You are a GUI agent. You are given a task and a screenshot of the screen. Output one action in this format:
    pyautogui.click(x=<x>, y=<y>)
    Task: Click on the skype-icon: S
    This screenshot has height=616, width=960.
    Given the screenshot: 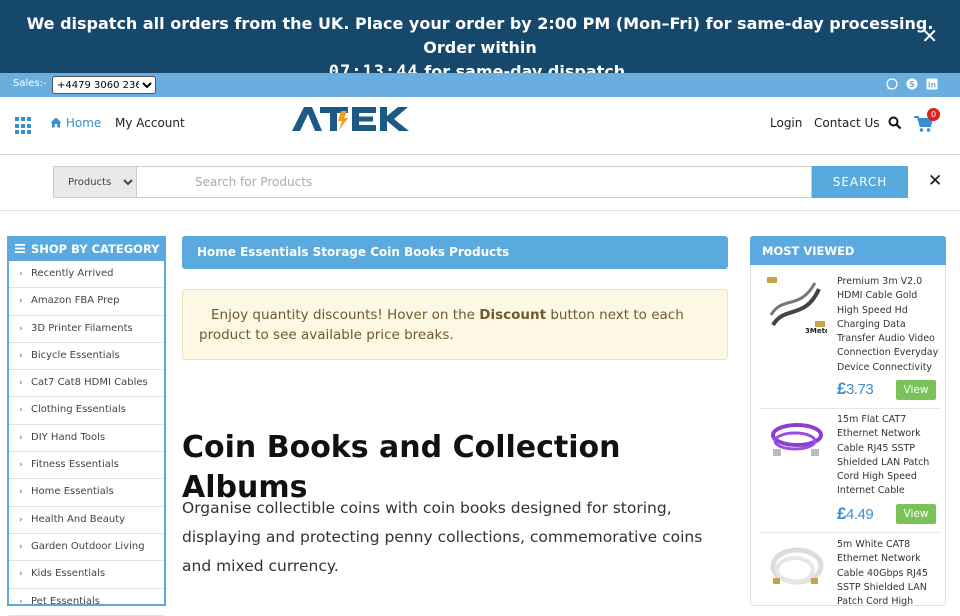 What is the action you would take?
    pyautogui.click(x=911, y=84)
    